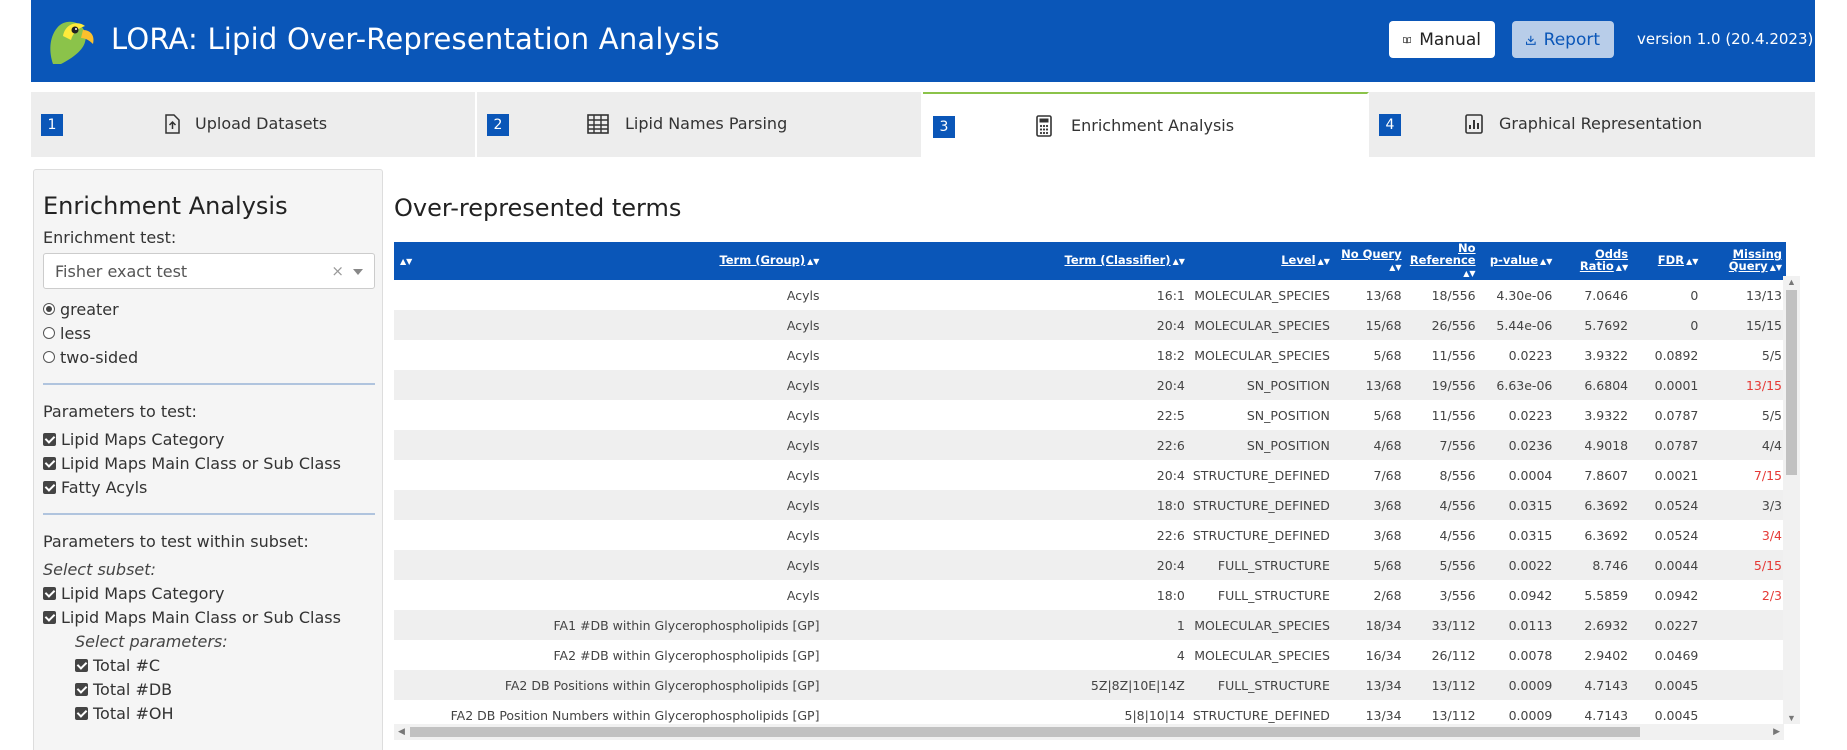  Describe the element at coordinates (1288, 415) in the screenshot. I see `cell-level: SN_POSITION` at that location.